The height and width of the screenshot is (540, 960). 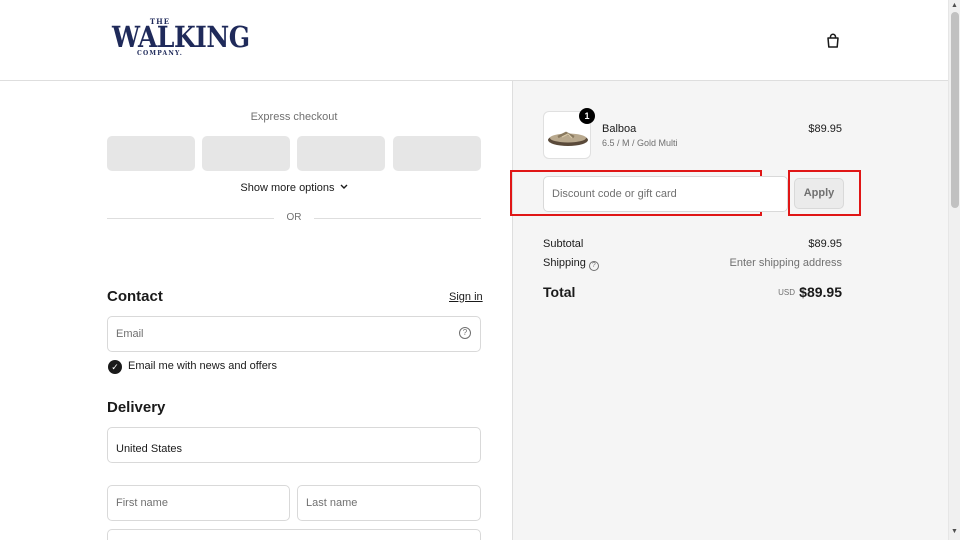 What do you see at coordinates (287, 188) in the screenshot?
I see `show-more-label: Show more options` at bounding box center [287, 188].